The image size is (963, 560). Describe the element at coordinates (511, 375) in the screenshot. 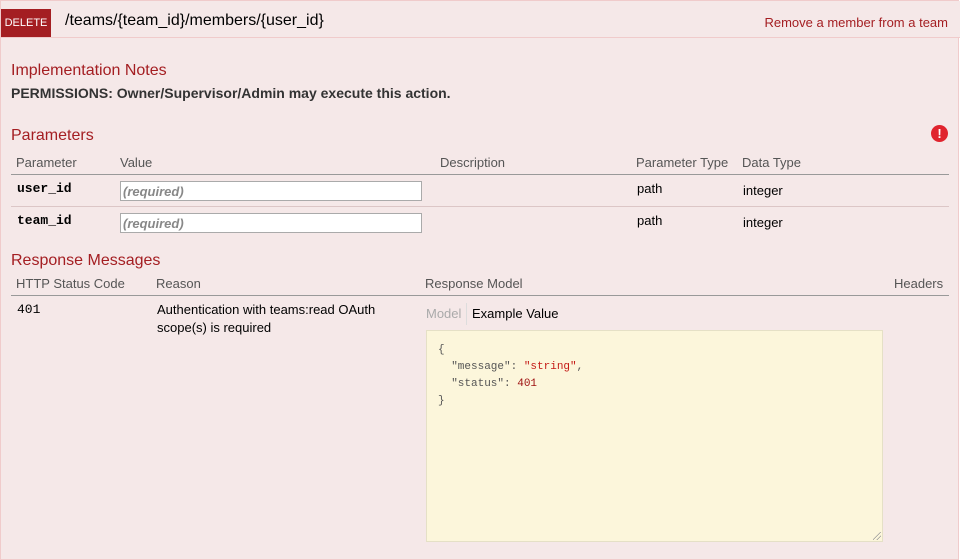

I see `example-json: { "message": "string", "status": 401 }` at that location.